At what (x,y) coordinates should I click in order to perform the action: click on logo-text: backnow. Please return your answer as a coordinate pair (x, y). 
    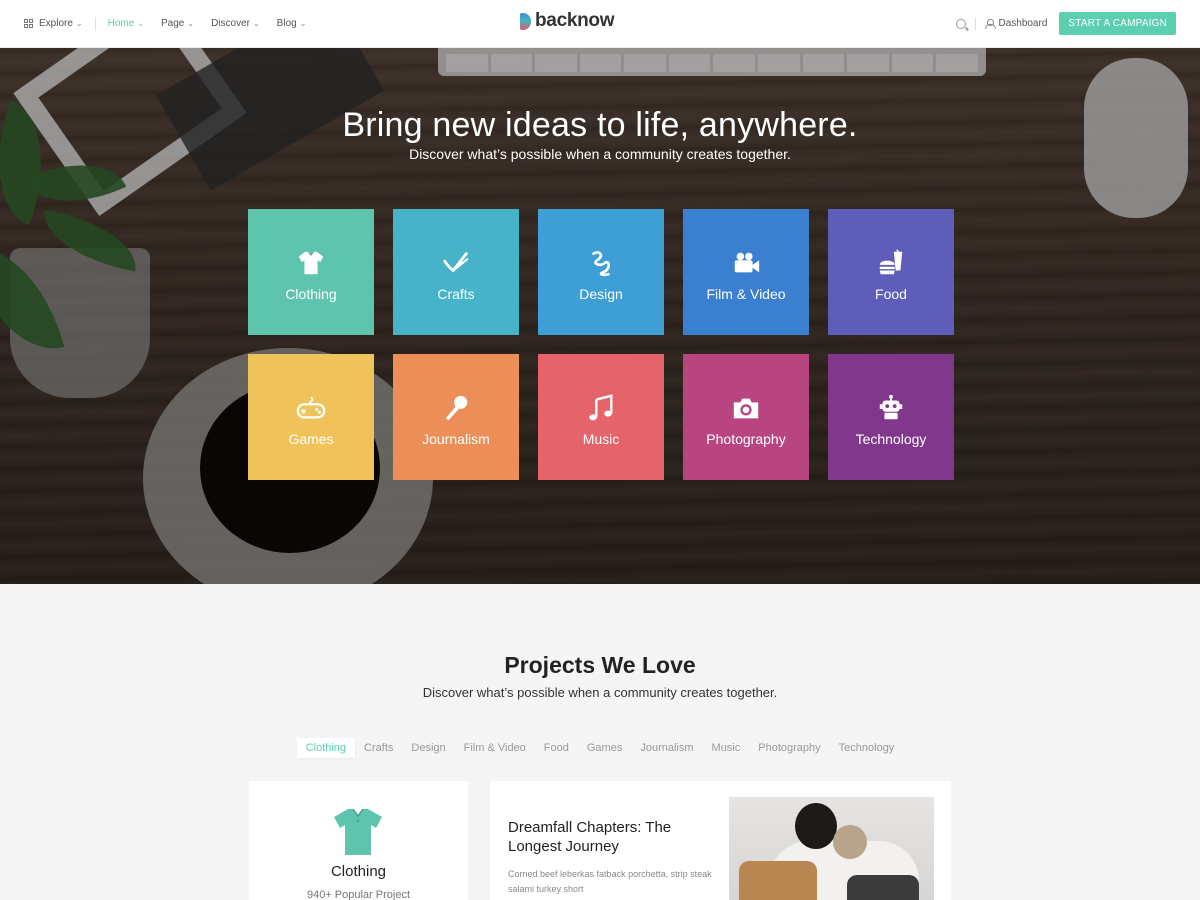
    Looking at the image, I should click on (575, 20).